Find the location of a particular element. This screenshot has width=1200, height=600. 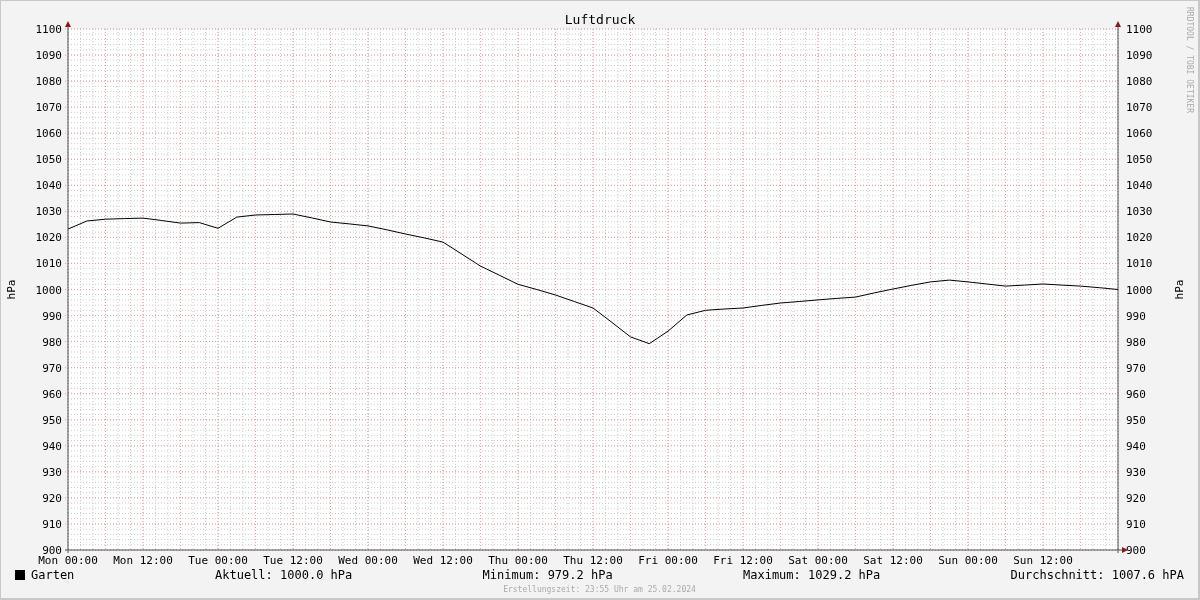

x-tick-label: Sat 00:00 is located at coordinates (818, 560).